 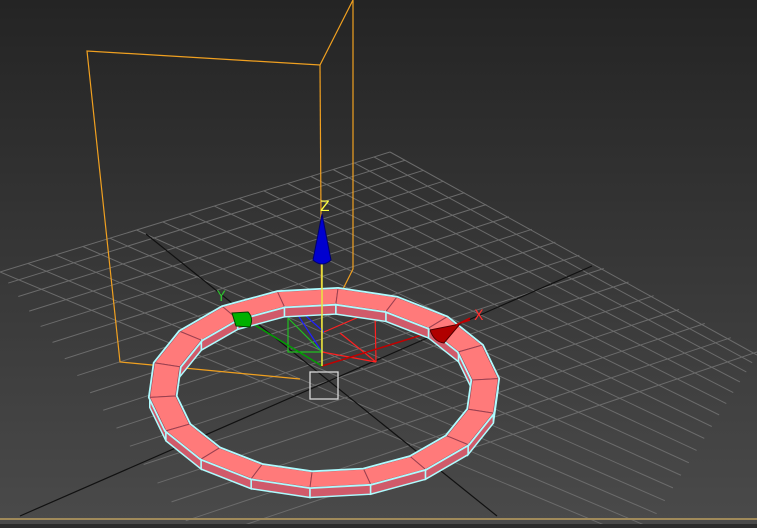 I want to click on gizmo-y-label: Y, so click(x=221, y=297).